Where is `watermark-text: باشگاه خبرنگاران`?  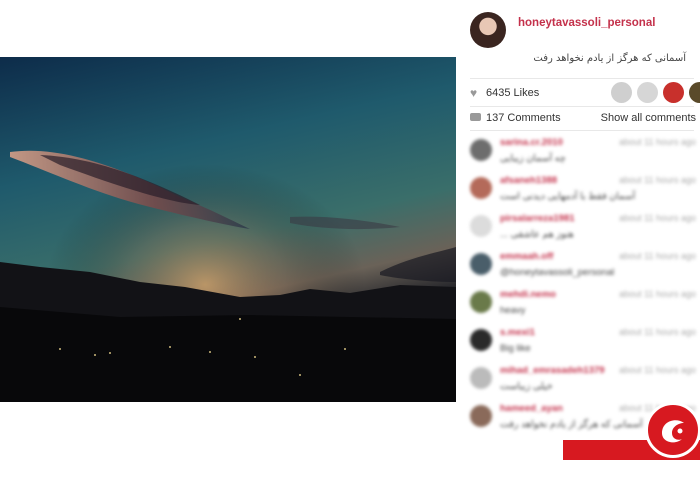
watermark-text: باشگاه خبرنگاران is located at coordinates (614, 489).